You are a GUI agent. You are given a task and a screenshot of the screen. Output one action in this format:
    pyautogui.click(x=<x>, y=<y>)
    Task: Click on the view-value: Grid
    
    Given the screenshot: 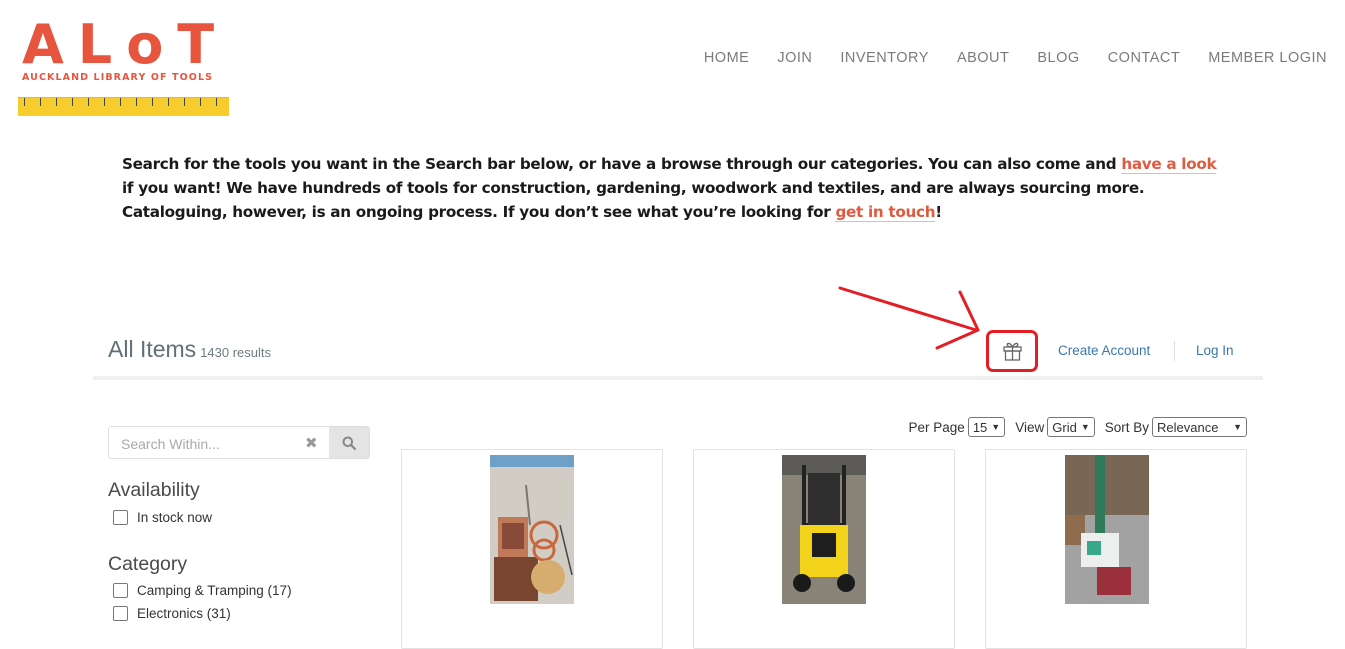 What is the action you would take?
    pyautogui.click(x=1064, y=427)
    